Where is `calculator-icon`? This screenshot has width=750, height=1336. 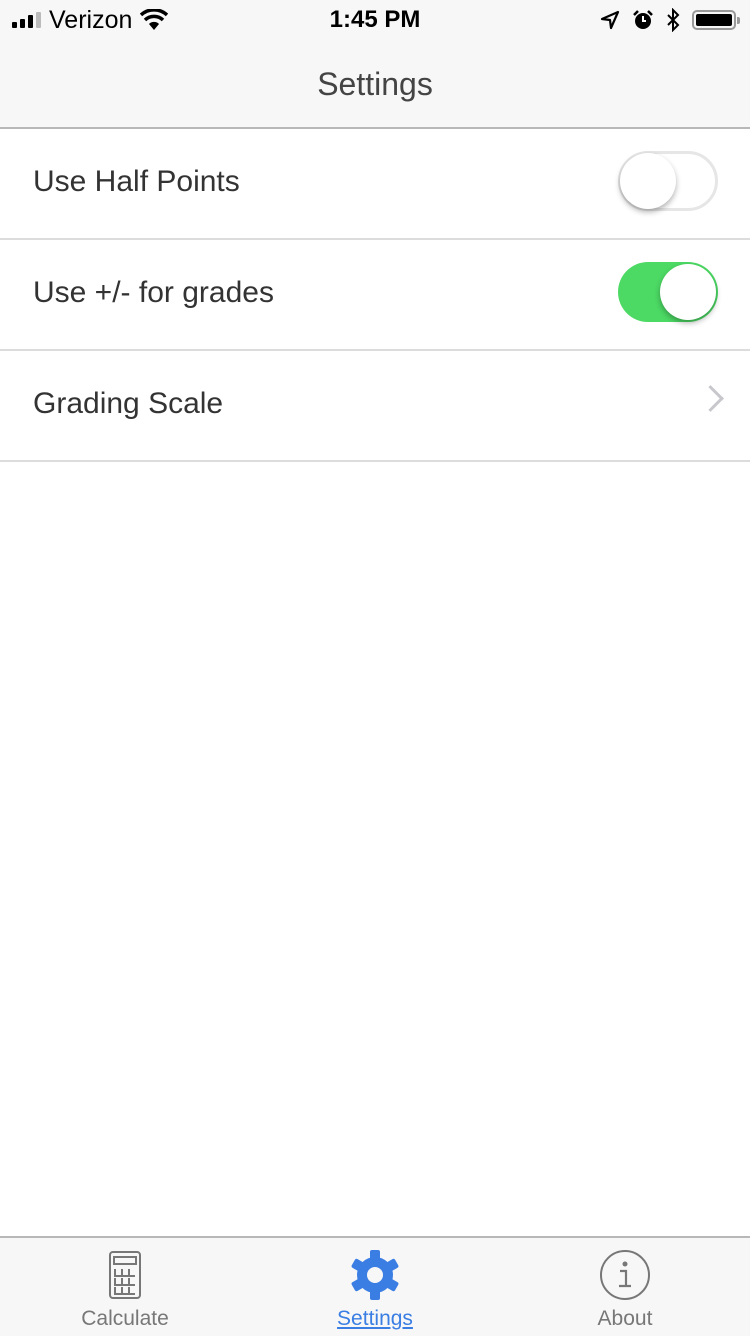
calculator-icon is located at coordinates (125, 1275).